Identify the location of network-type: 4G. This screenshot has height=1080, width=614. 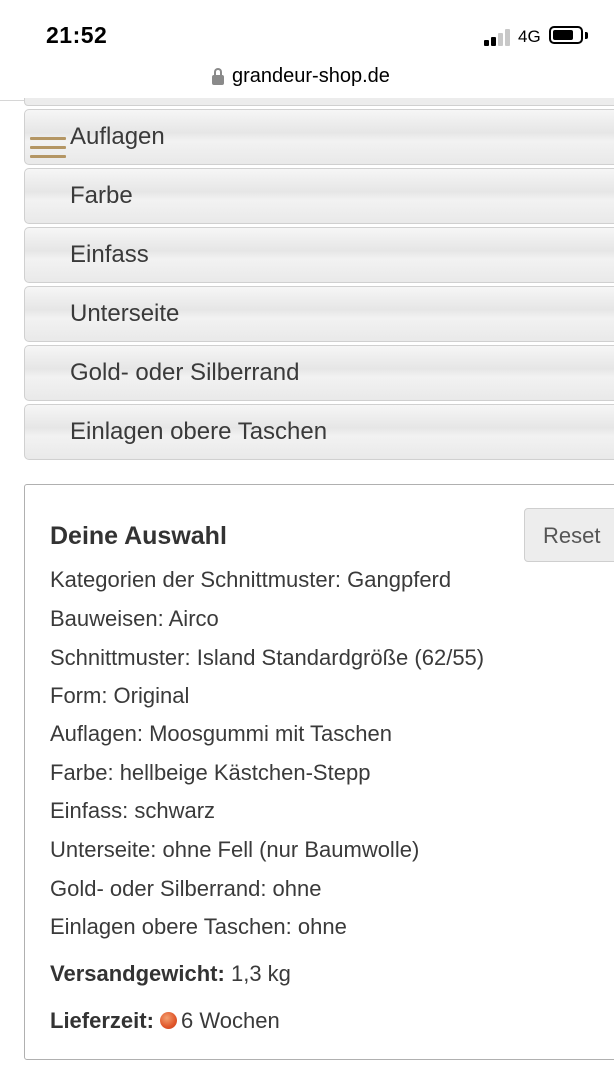
(529, 36).